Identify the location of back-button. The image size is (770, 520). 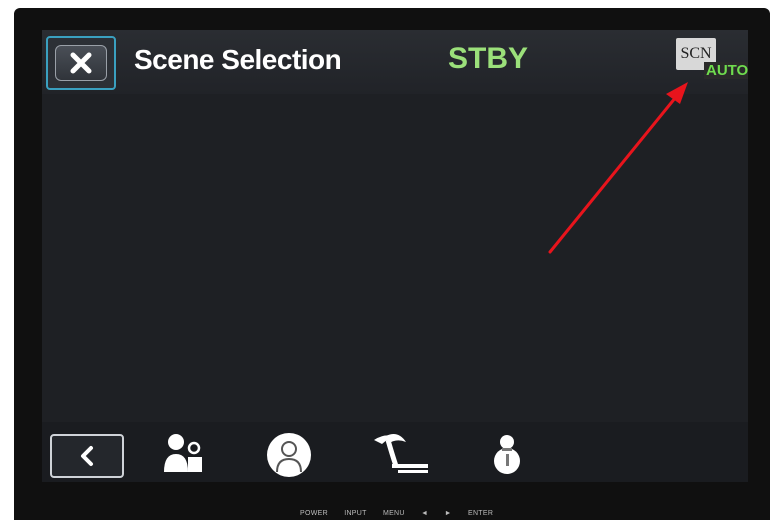
(87, 456).